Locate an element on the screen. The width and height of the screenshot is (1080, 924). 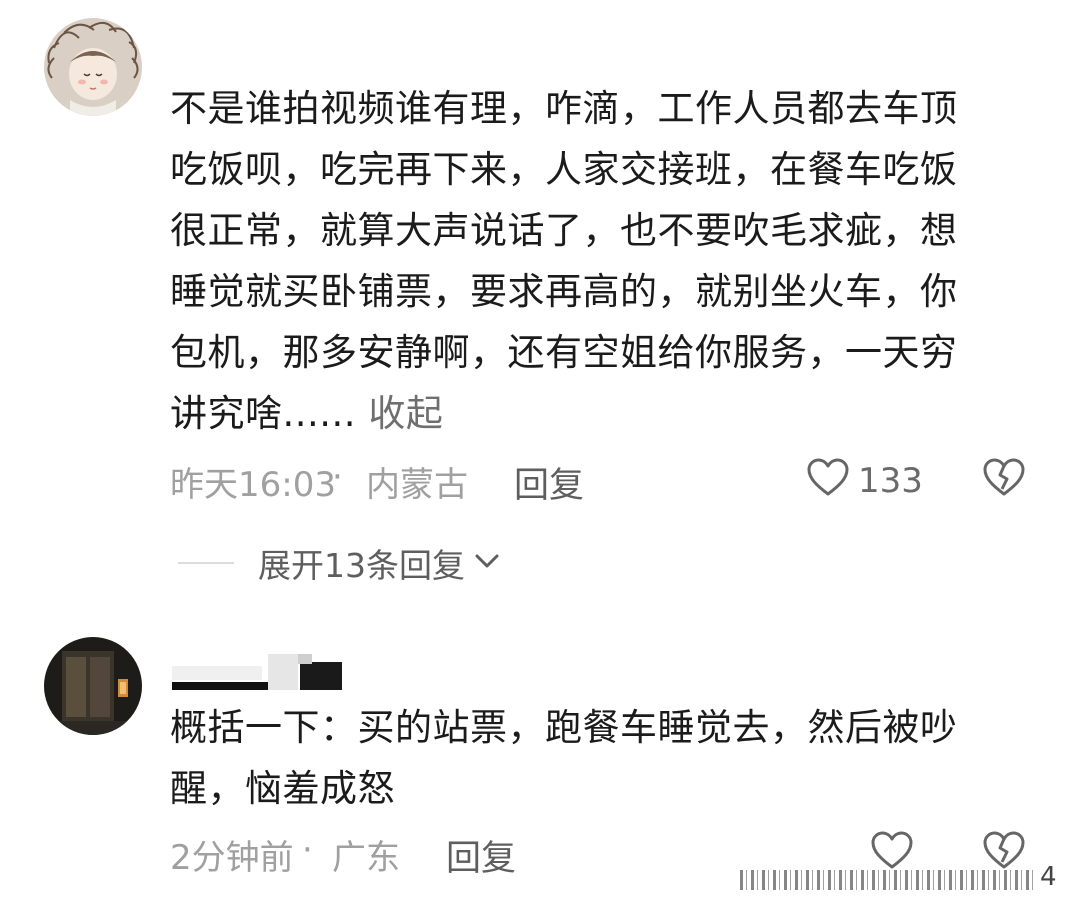
dislike-button is located at coordinates (1004, 481).